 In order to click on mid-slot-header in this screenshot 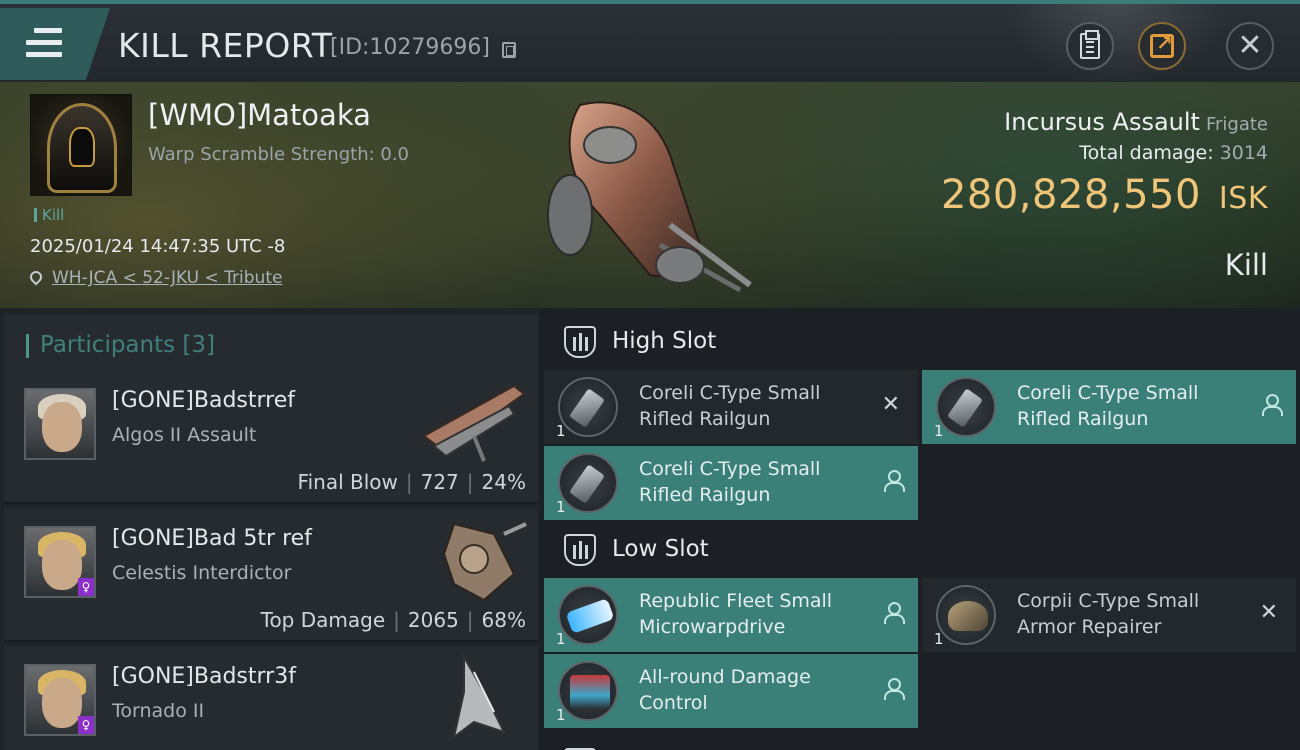, I will do `click(921, 742)`.